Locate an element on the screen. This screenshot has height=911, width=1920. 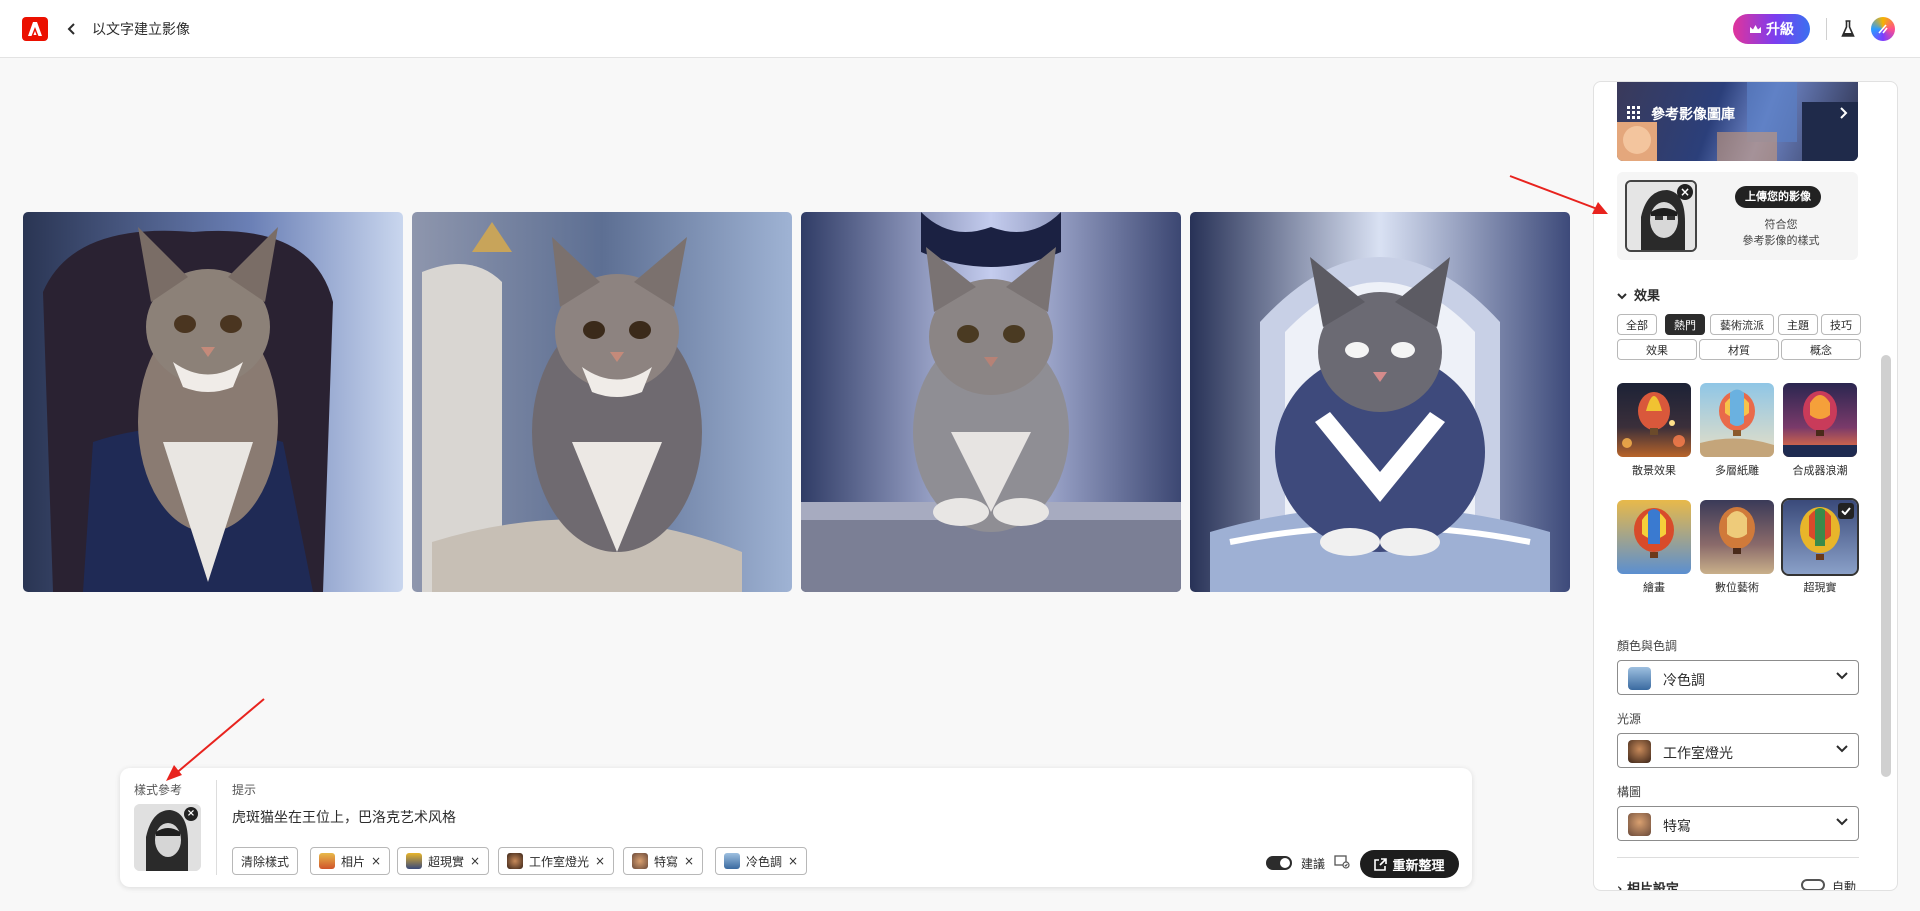
effect-bokeh-label: 散景效果 is located at coordinates (1654, 470).